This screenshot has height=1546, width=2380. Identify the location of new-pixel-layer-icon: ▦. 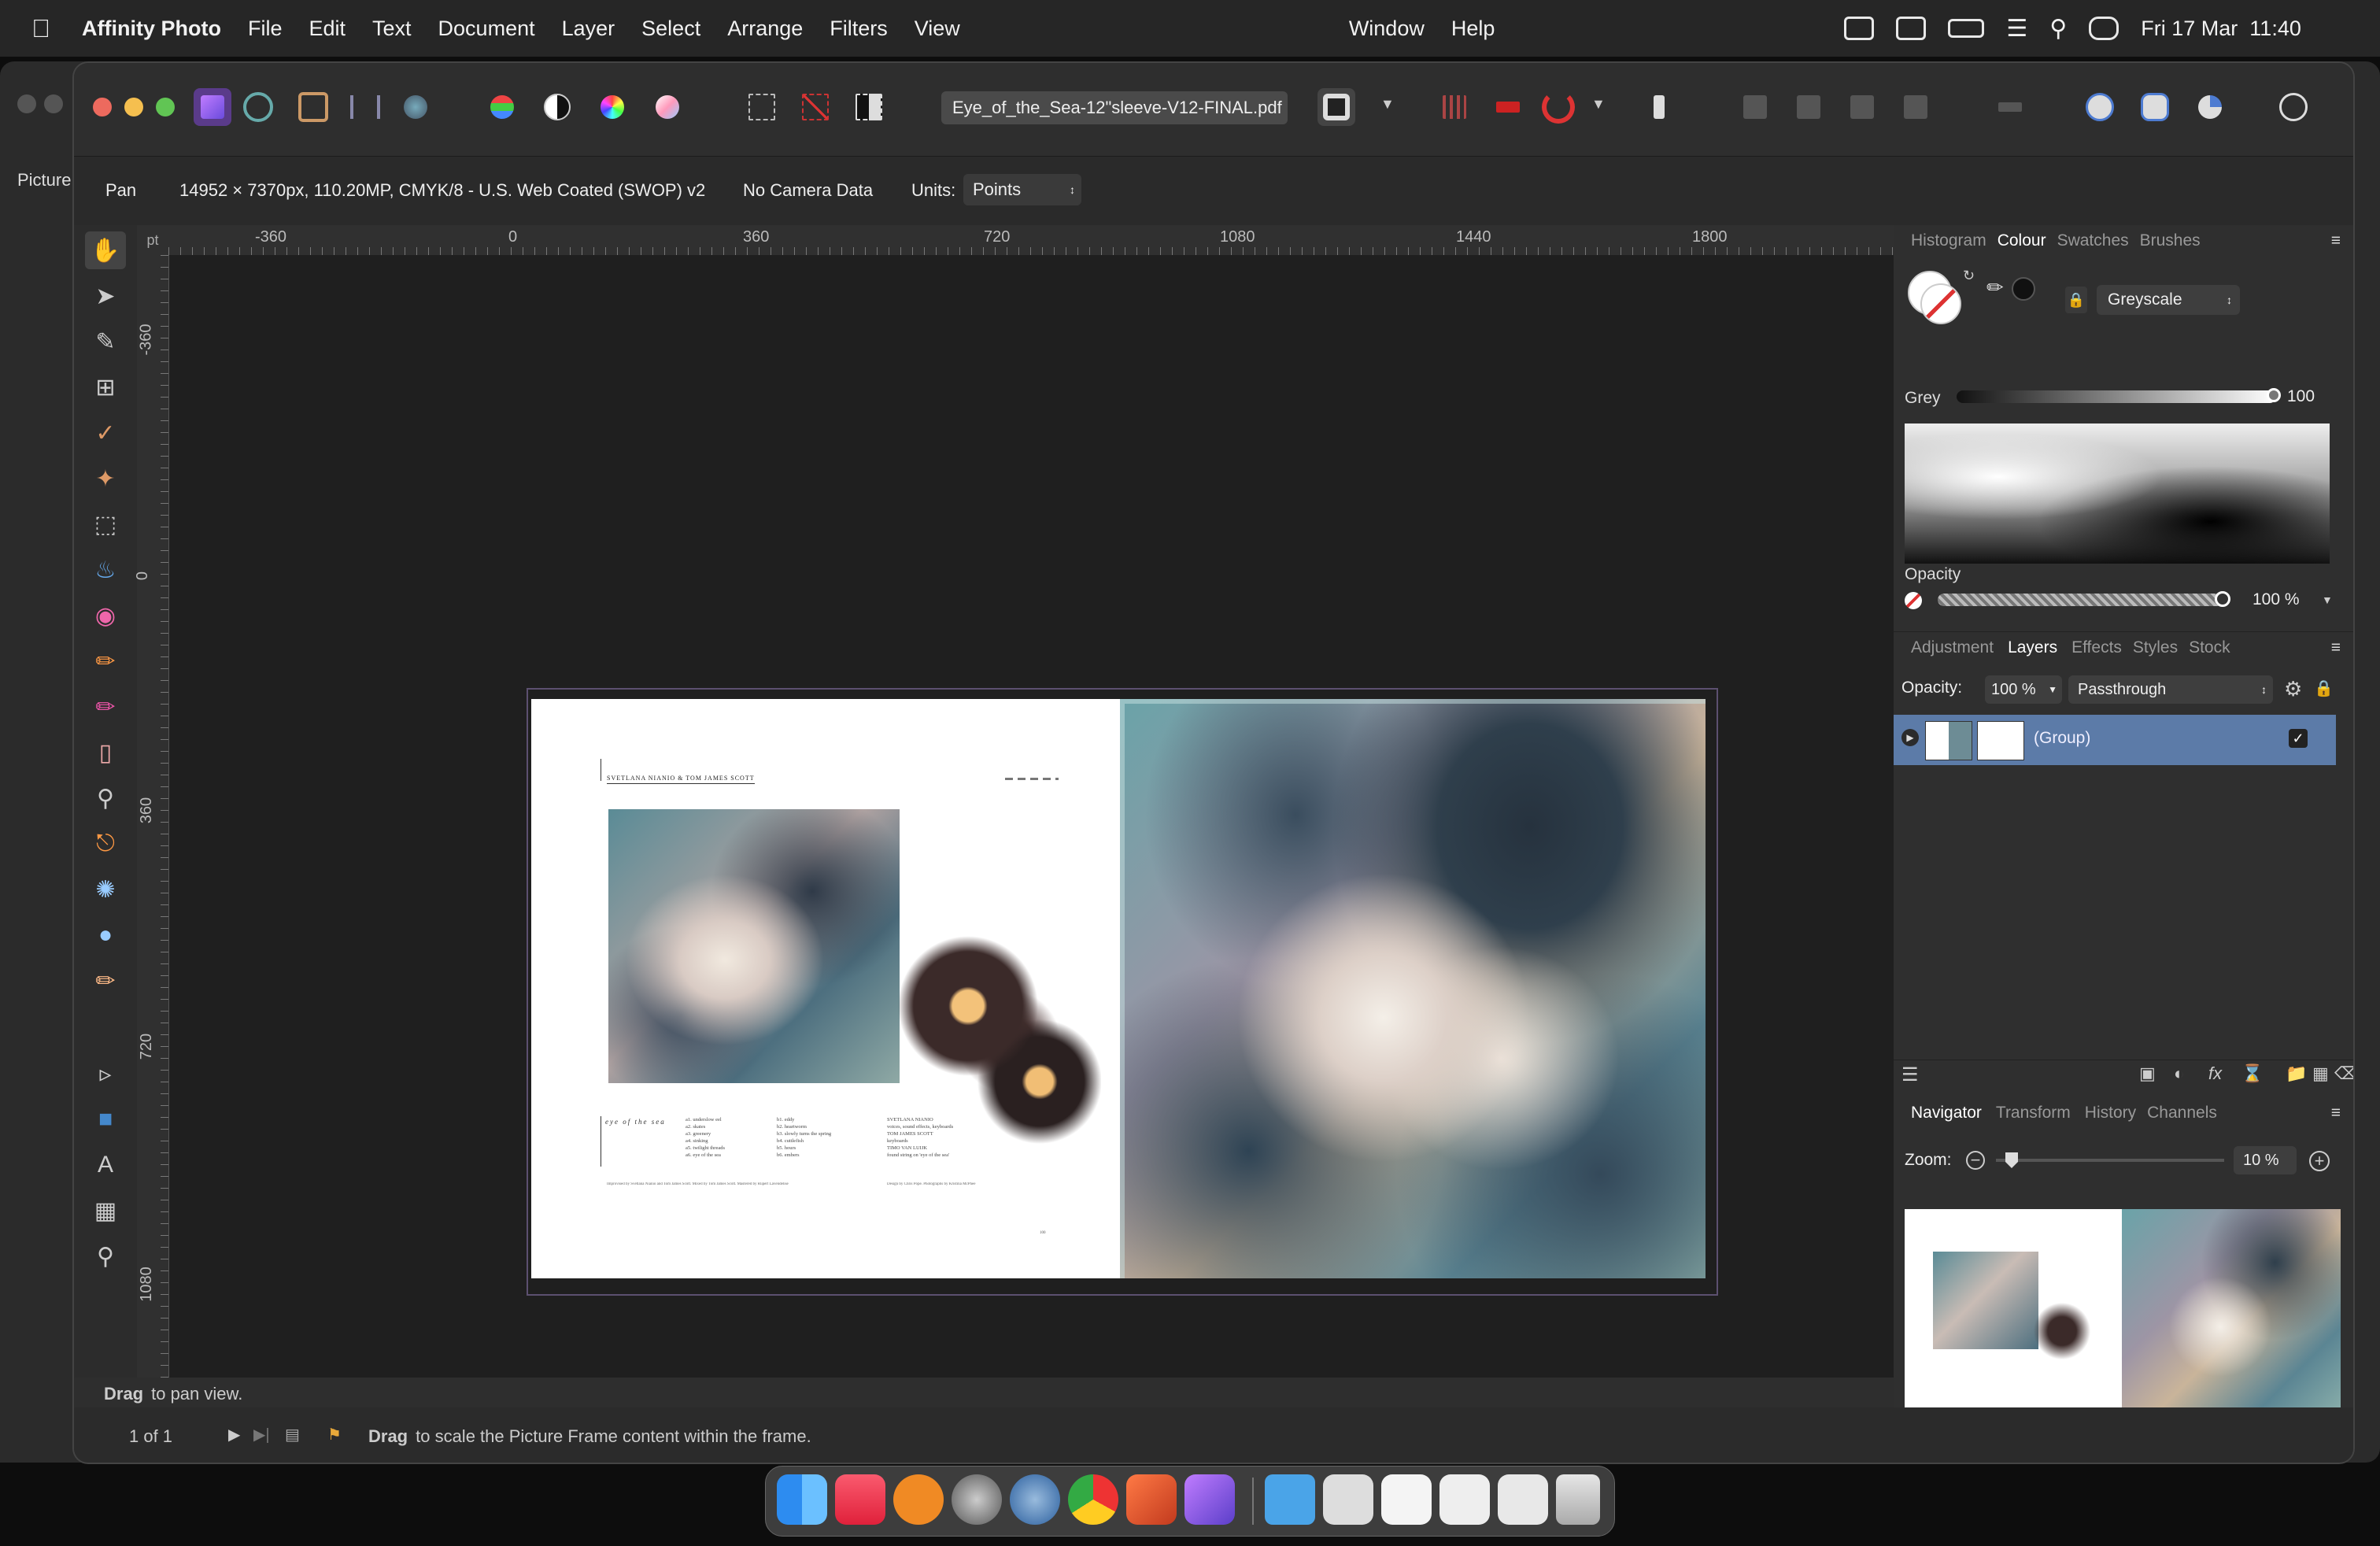
(2320, 1073).